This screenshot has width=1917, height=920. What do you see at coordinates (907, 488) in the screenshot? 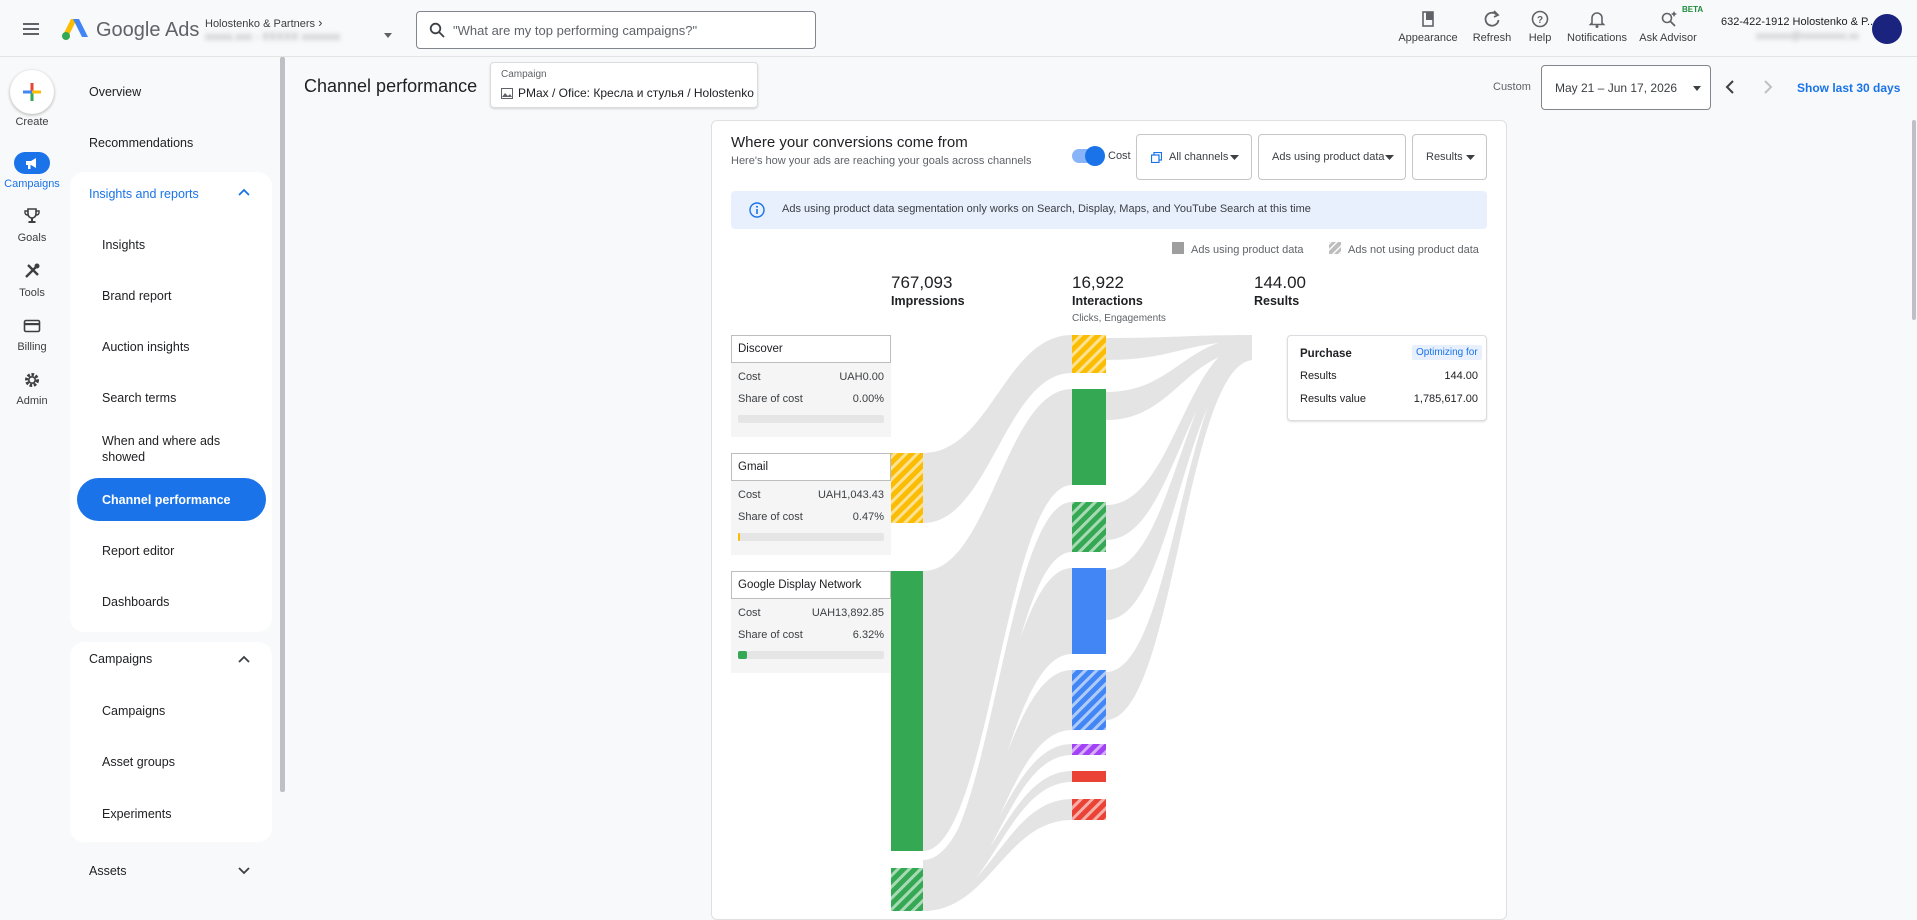
I see `impressions-gmail-node` at bounding box center [907, 488].